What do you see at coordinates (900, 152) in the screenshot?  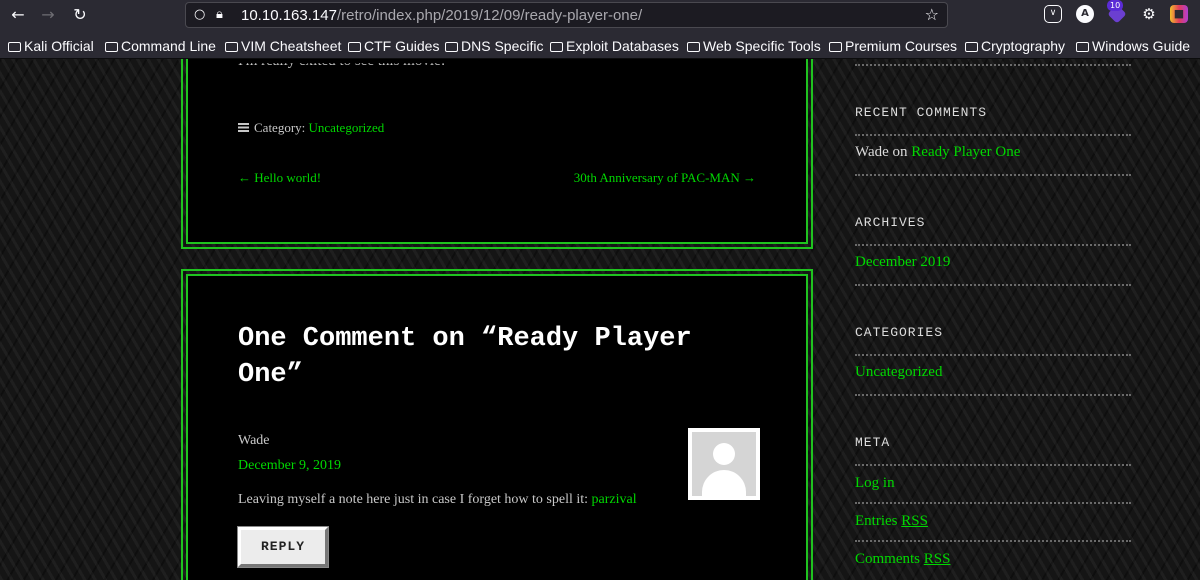 I see `recent-comment-on: on` at bounding box center [900, 152].